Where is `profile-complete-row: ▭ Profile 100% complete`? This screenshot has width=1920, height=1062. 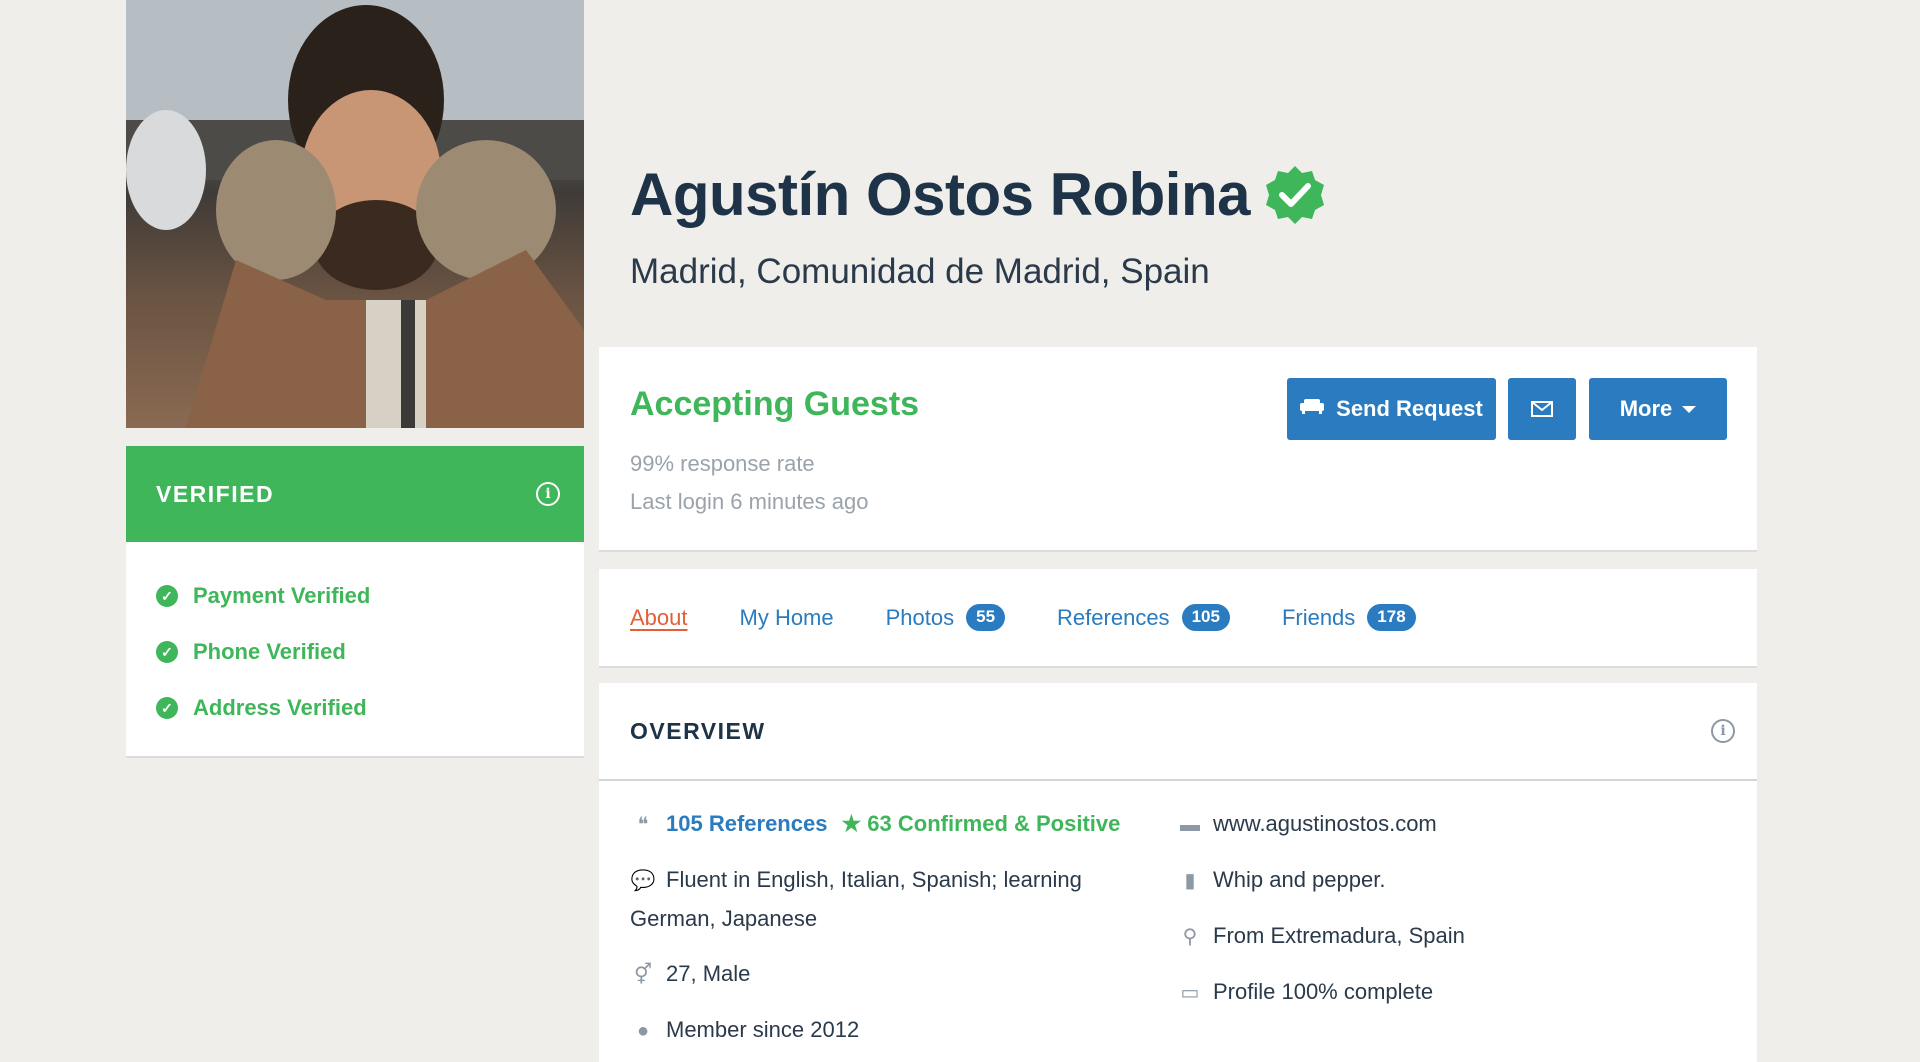 profile-complete-row: ▭ Profile 100% complete is located at coordinates (1305, 992).